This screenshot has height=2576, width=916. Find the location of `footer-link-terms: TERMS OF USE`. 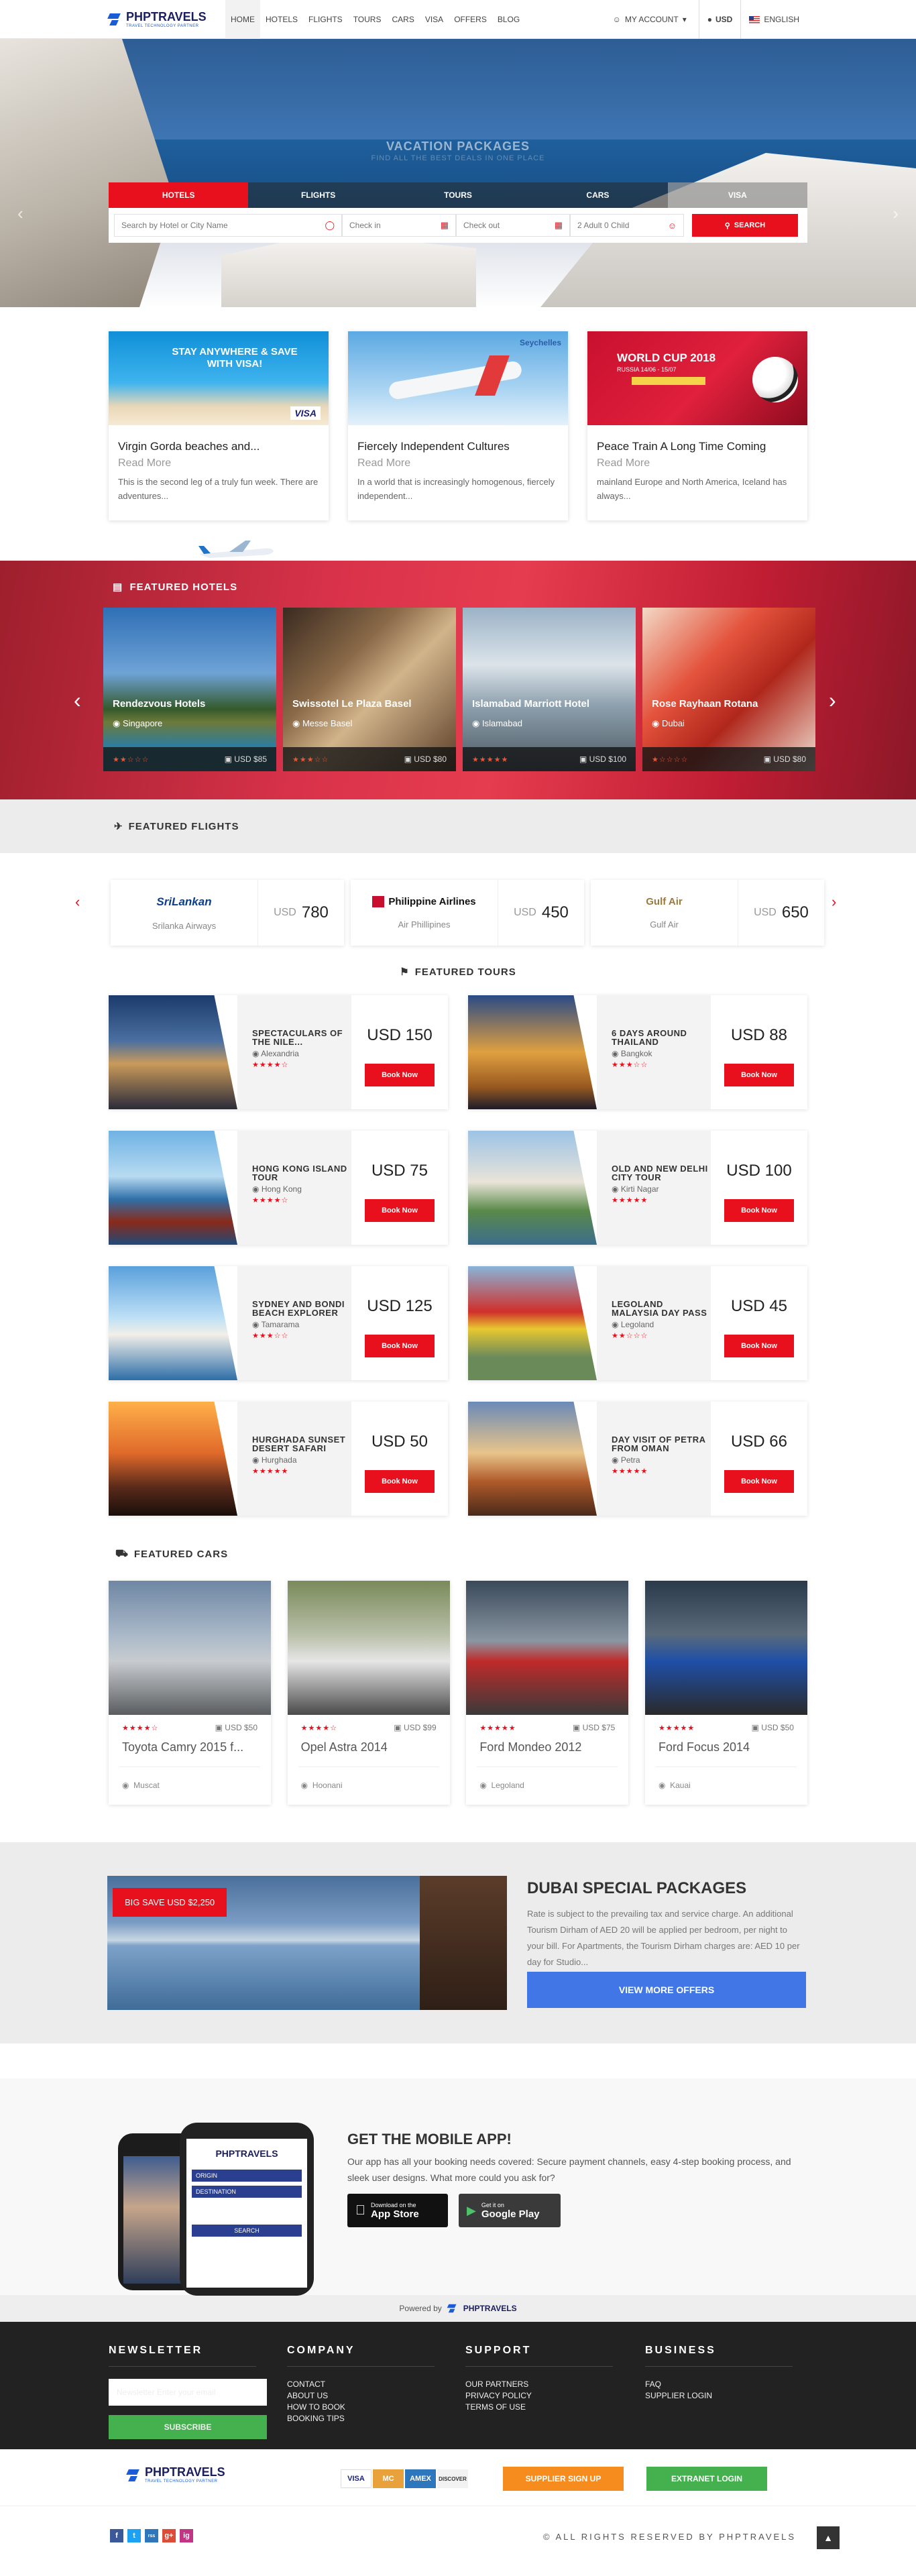

footer-link-terms: TERMS OF USE is located at coordinates (539, 2407).